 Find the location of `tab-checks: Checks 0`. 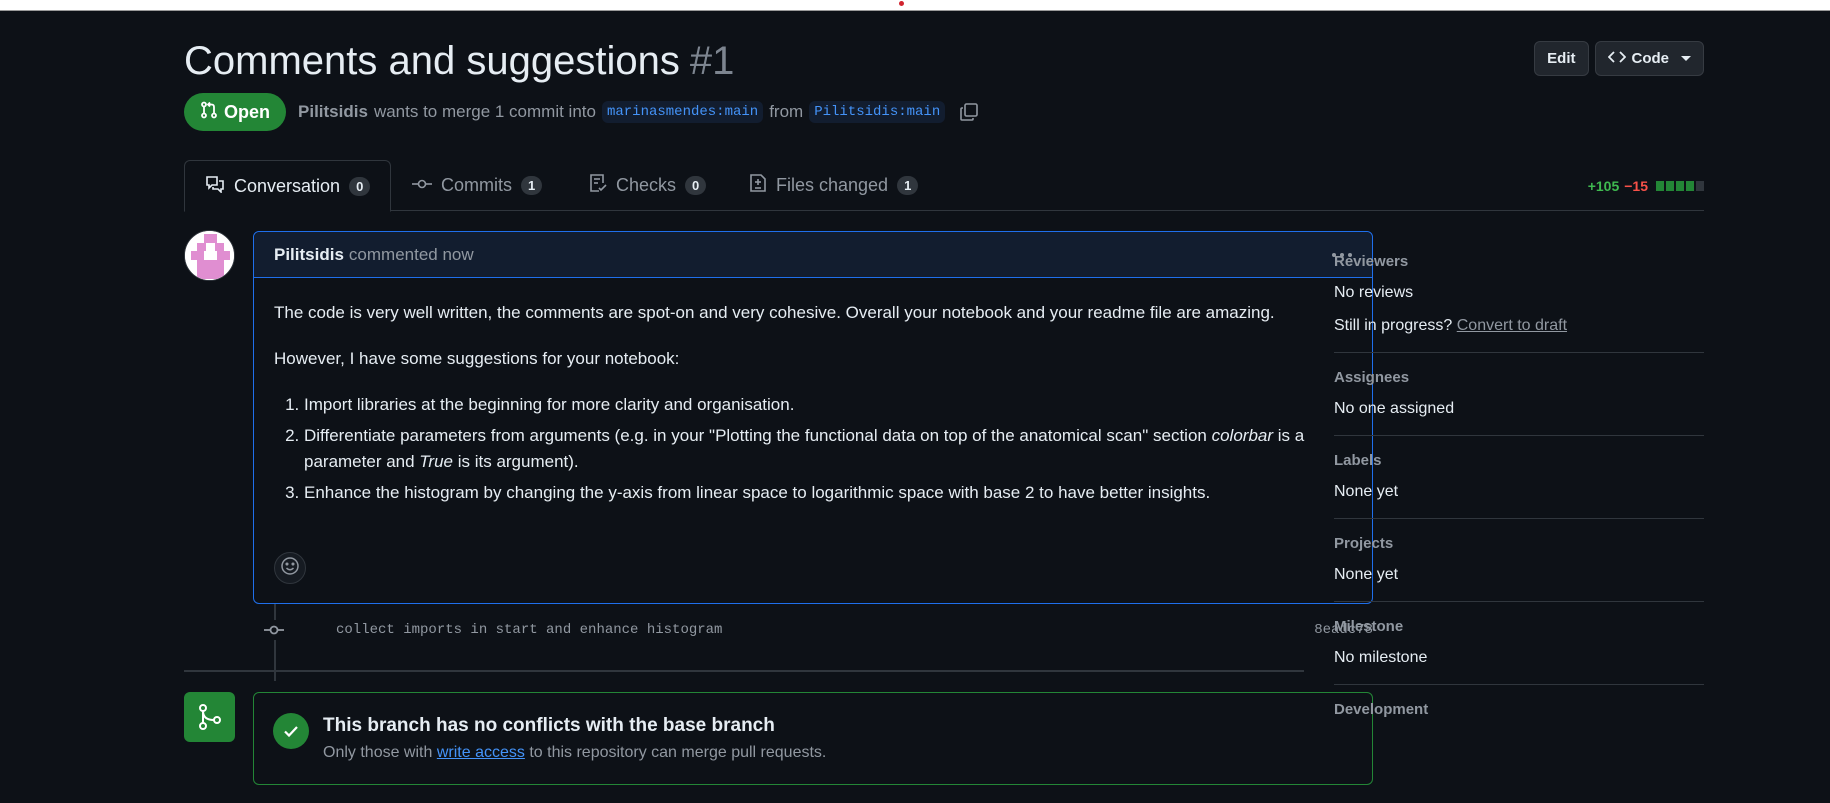

tab-checks: Checks 0 is located at coordinates (648, 185).